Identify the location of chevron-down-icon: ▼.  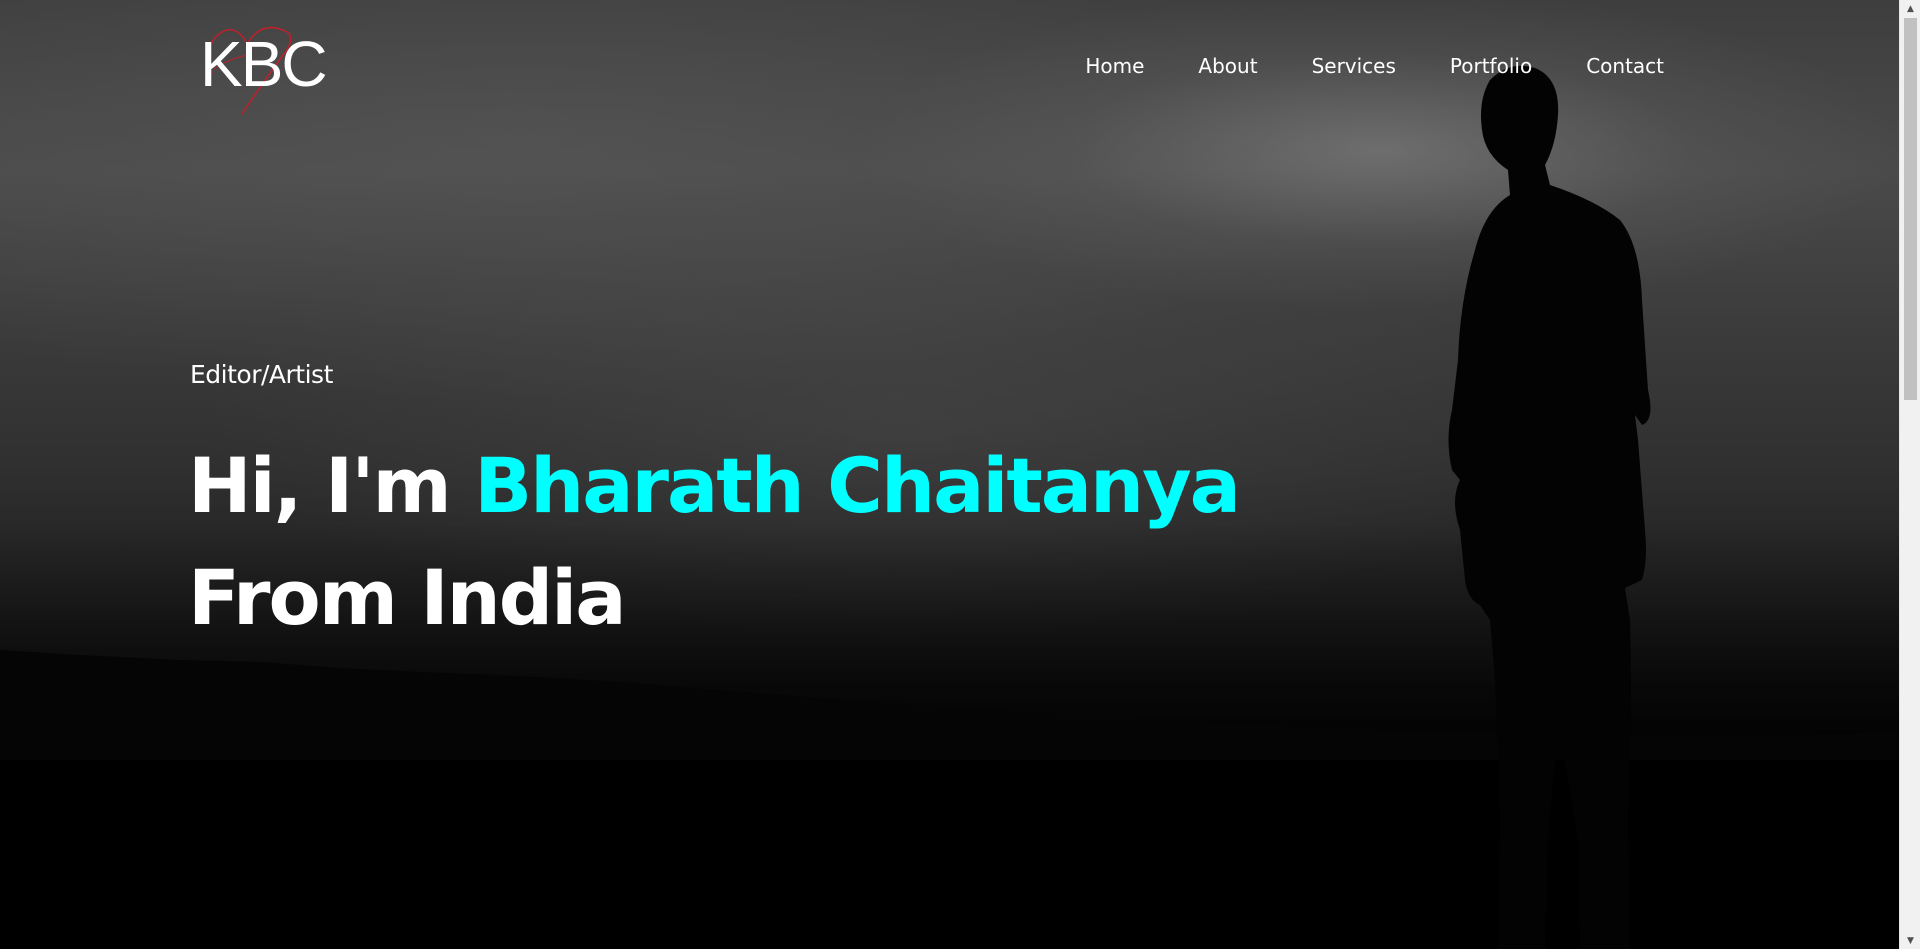
(1910, 940).